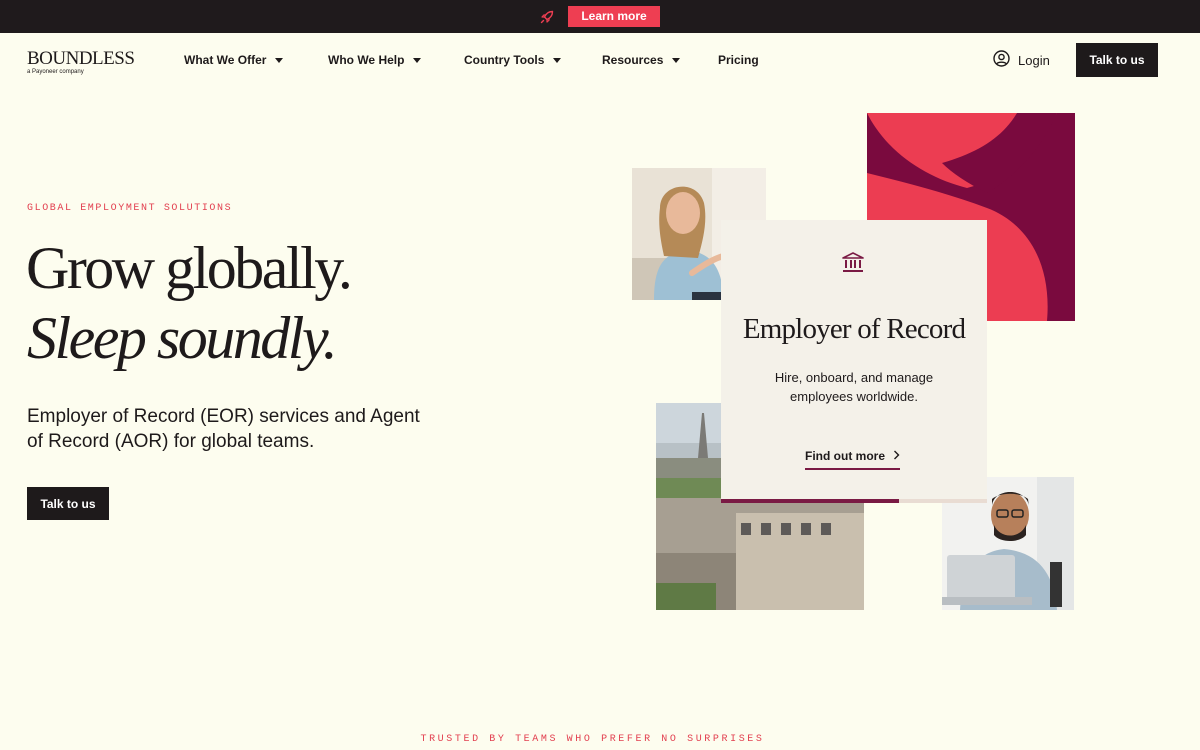 Image resolution: width=1200 pixels, height=750 pixels. Describe the element at coordinates (1117, 60) in the screenshot. I see `talk-to-us-header-button: Talk to us` at that location.